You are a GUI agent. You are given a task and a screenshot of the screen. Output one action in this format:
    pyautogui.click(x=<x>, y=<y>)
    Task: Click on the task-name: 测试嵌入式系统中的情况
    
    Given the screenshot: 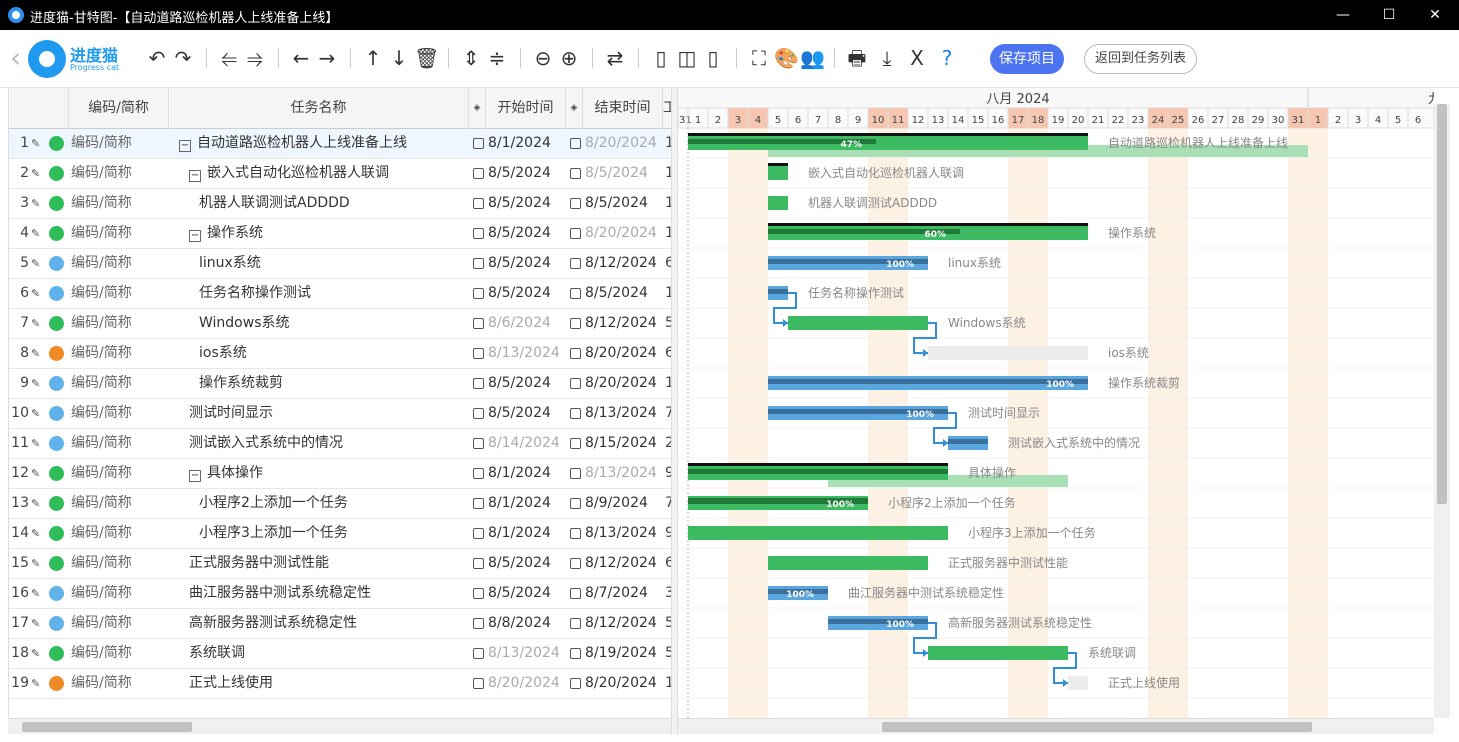 What is the action you would take?
    pyautogui.click(x=324, y=443)
    